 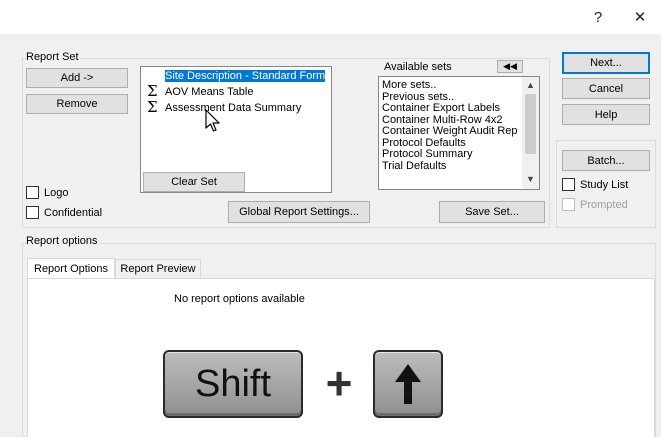 I want to click on list-item: Container Weight Audit Rep, so click(x=450, y=131).